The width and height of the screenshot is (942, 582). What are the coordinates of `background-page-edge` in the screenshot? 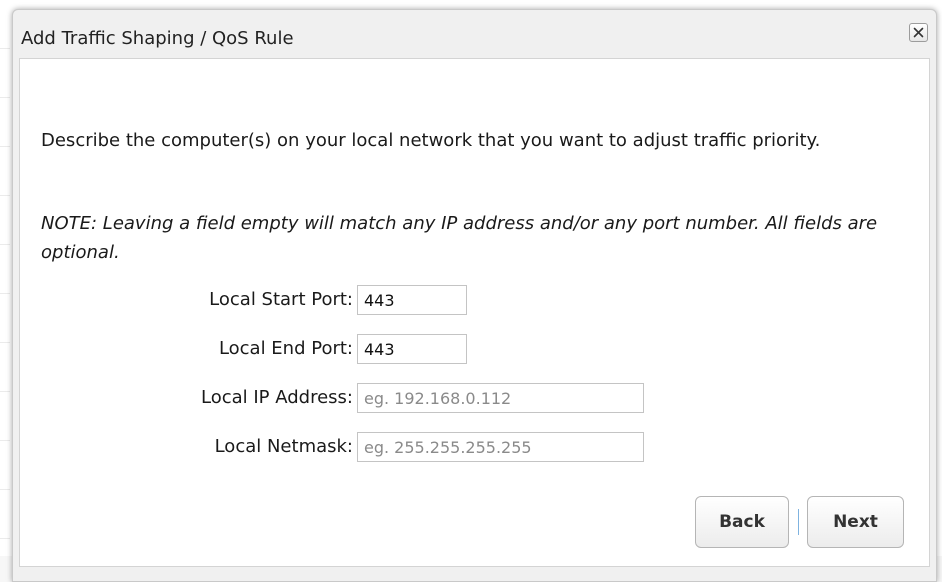 It's located at (5, 291).